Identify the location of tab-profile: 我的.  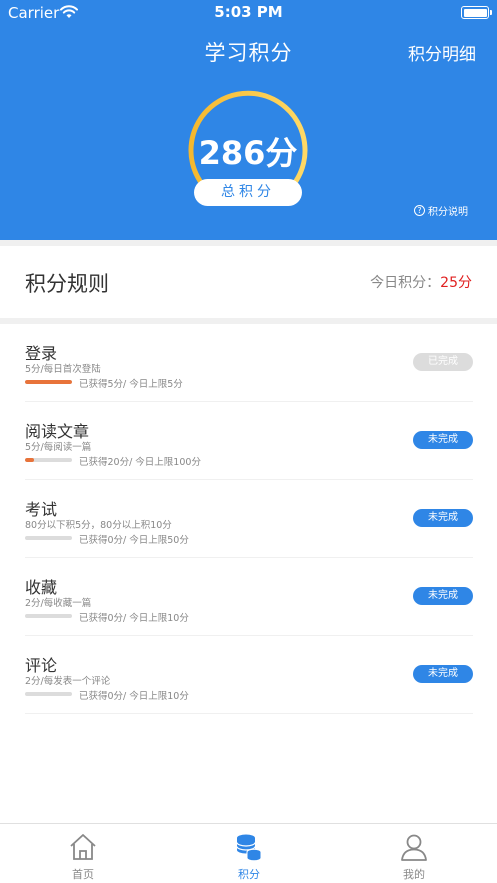
(414, 853).